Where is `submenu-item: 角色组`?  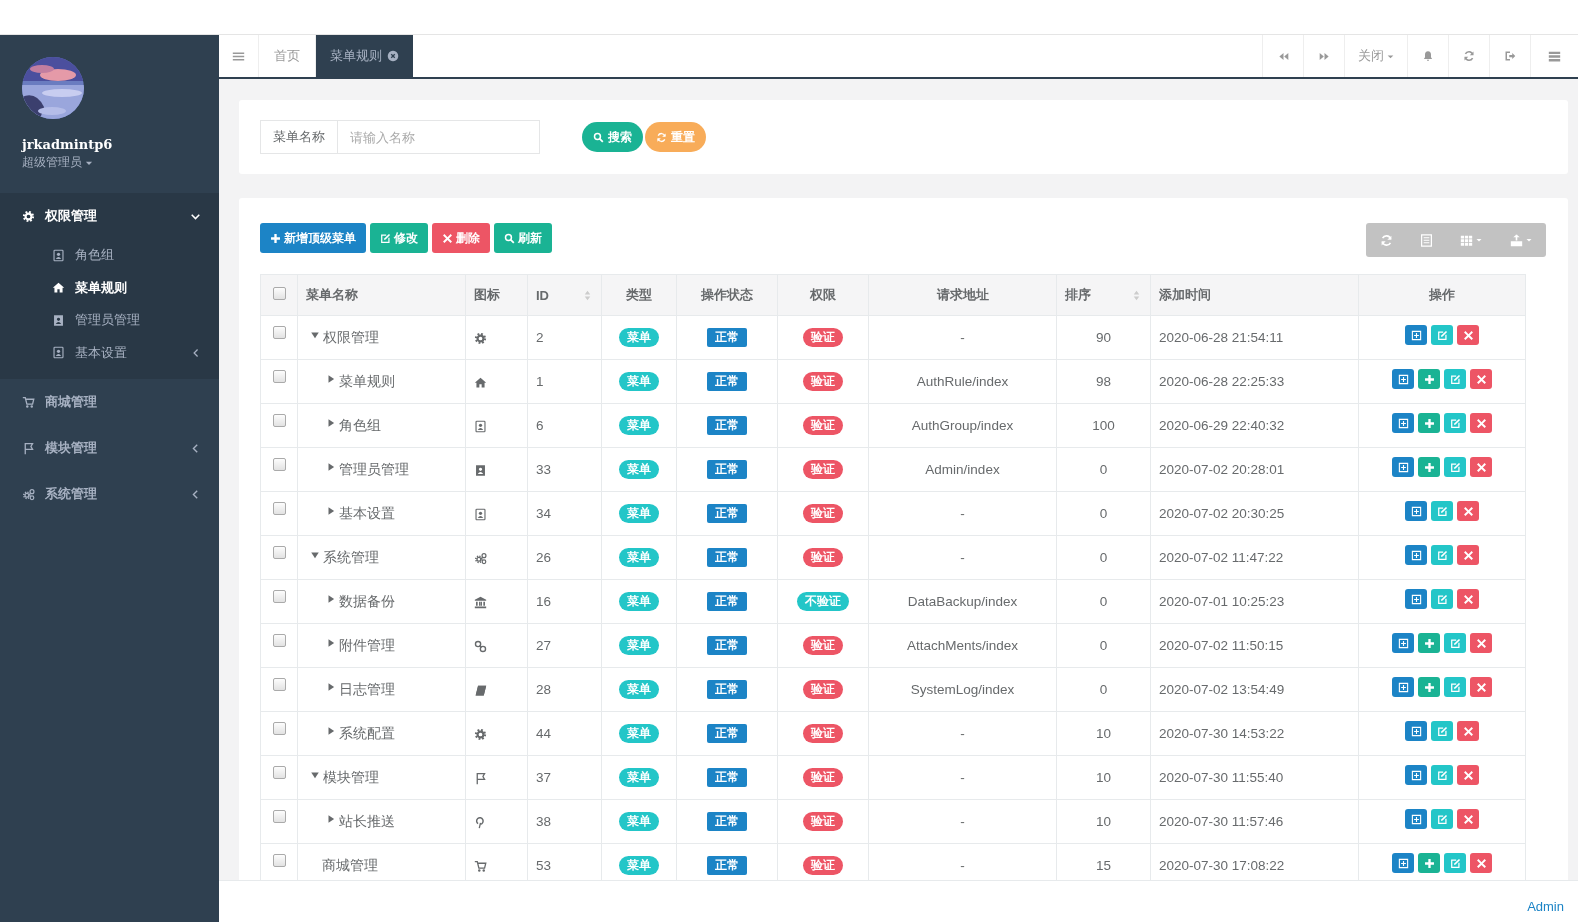
submenu-item: 角色组 is located at coordinates (109, 255).